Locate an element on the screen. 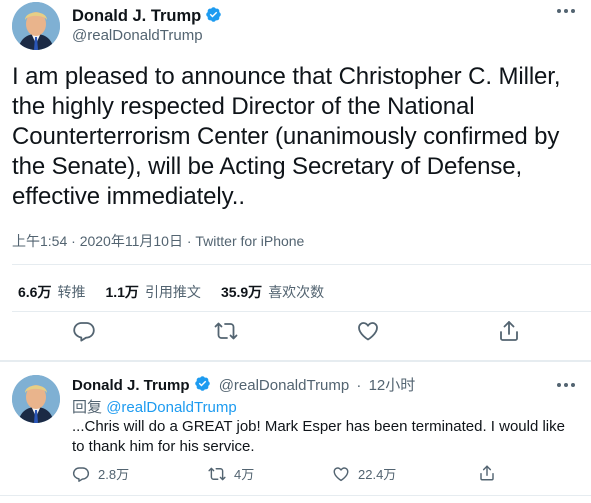 The image size is (591, 503). tweet-actions is located at coordinates (295, 339).